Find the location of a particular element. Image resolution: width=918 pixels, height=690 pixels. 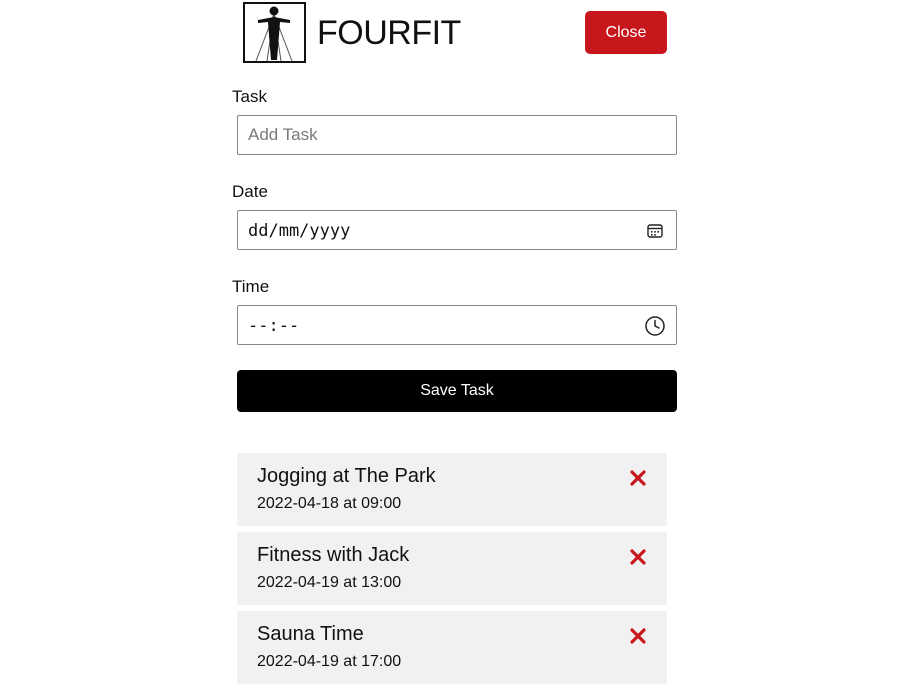

time-label: Time is located at coordinates (251, 286).